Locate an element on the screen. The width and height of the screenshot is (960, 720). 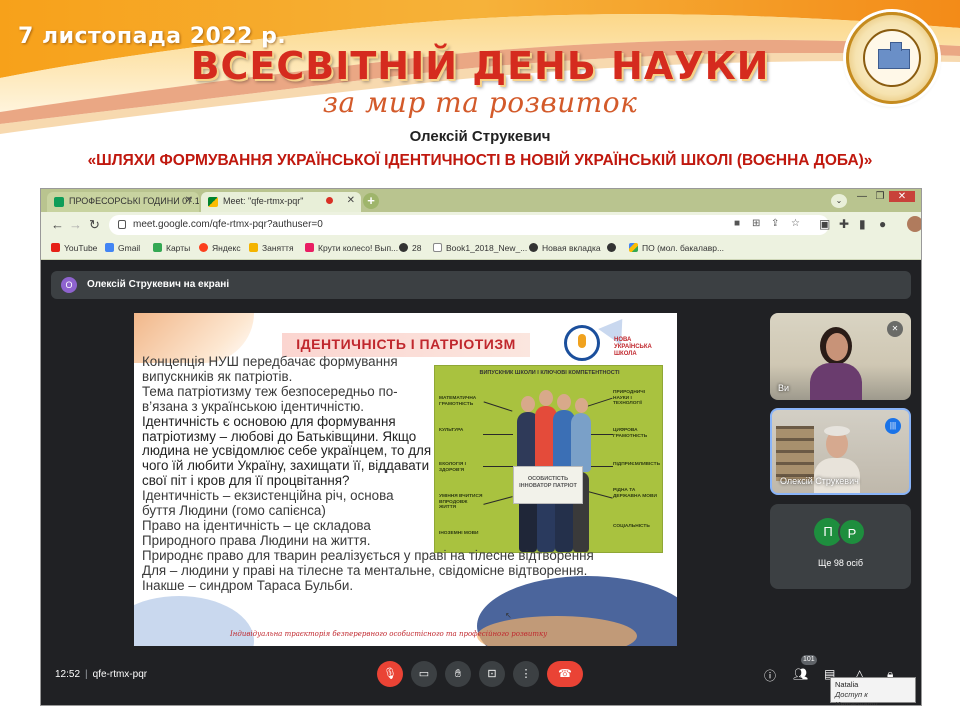
slide-title: ІДЕНТИЧНІСТЬ І ПАТРІОТИЗМ is located at coordinates (406, 344).